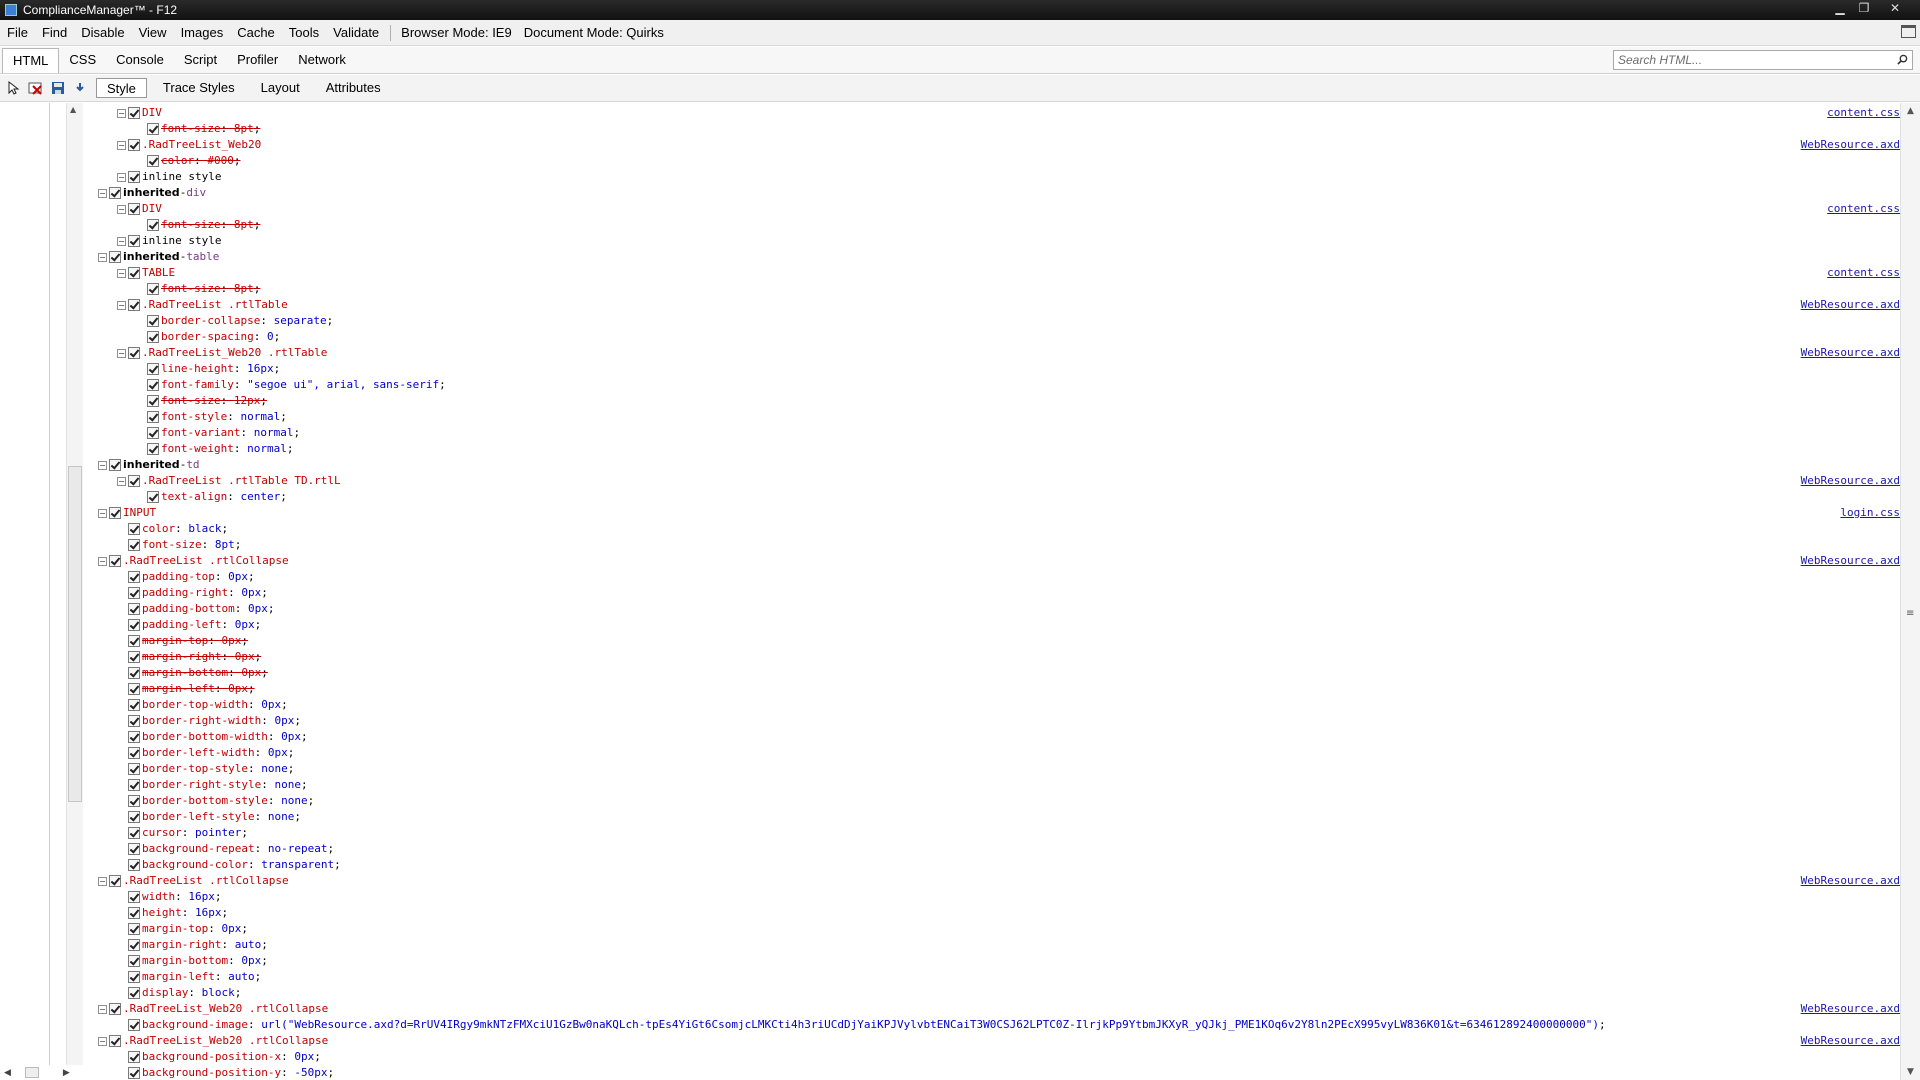 The image size is (1920, 1080). I want to click on css-property: margin-bottom, so click(185, 960).